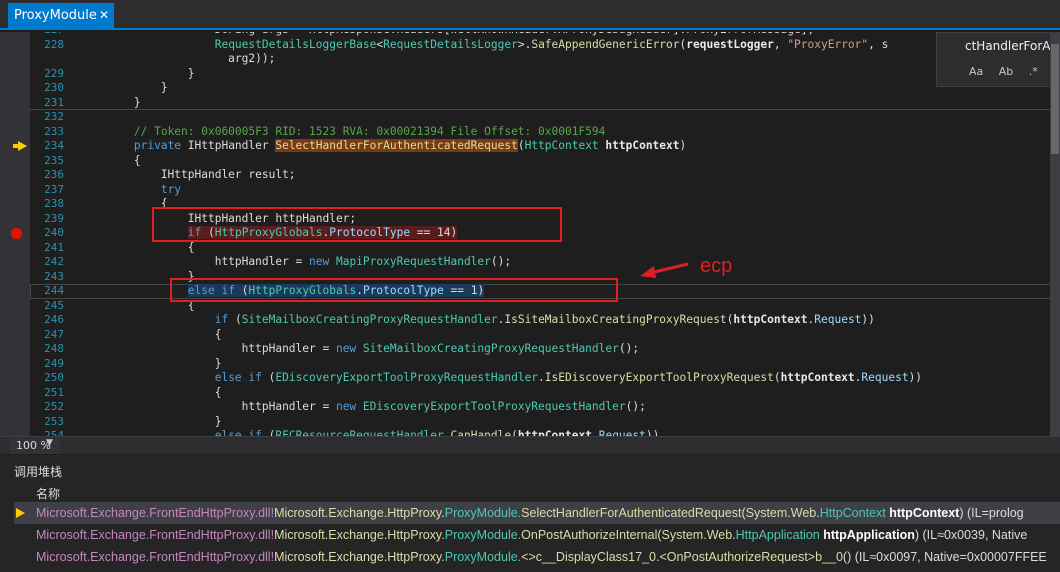 The image size is (1060, 572). Describe the element at coordinates (188, 174) in the screenshot. I see `code-token: IHttpHandler result;` at that location.